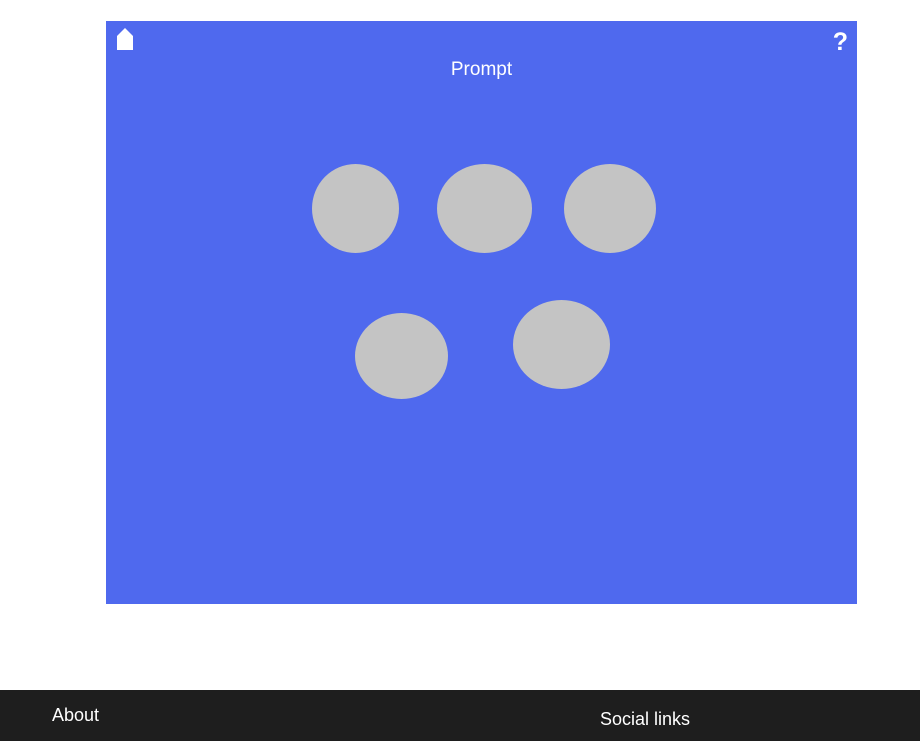 The image size is (920, 741). What do you see at coordinates (75, 715) in the screenshot?
I see `about-link: About` at bounding box center [75, 715].